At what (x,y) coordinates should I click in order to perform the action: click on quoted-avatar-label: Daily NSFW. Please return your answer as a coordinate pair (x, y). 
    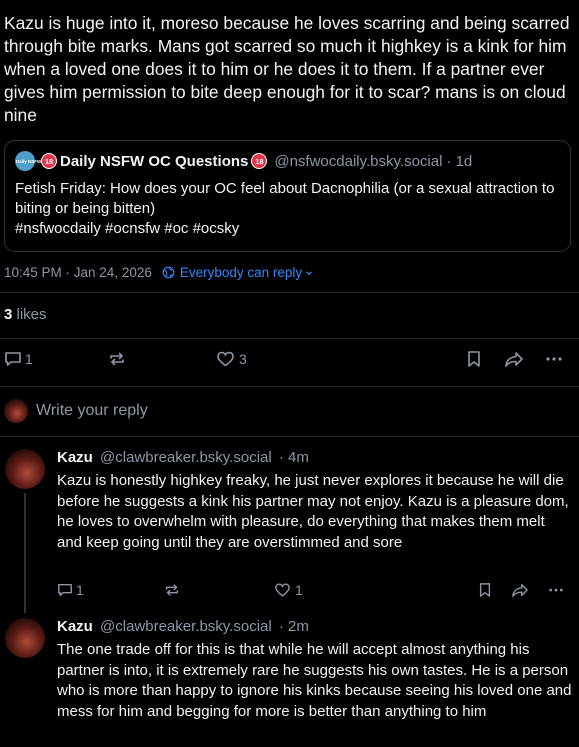
    Looking at the image, I should click on (29, 161).